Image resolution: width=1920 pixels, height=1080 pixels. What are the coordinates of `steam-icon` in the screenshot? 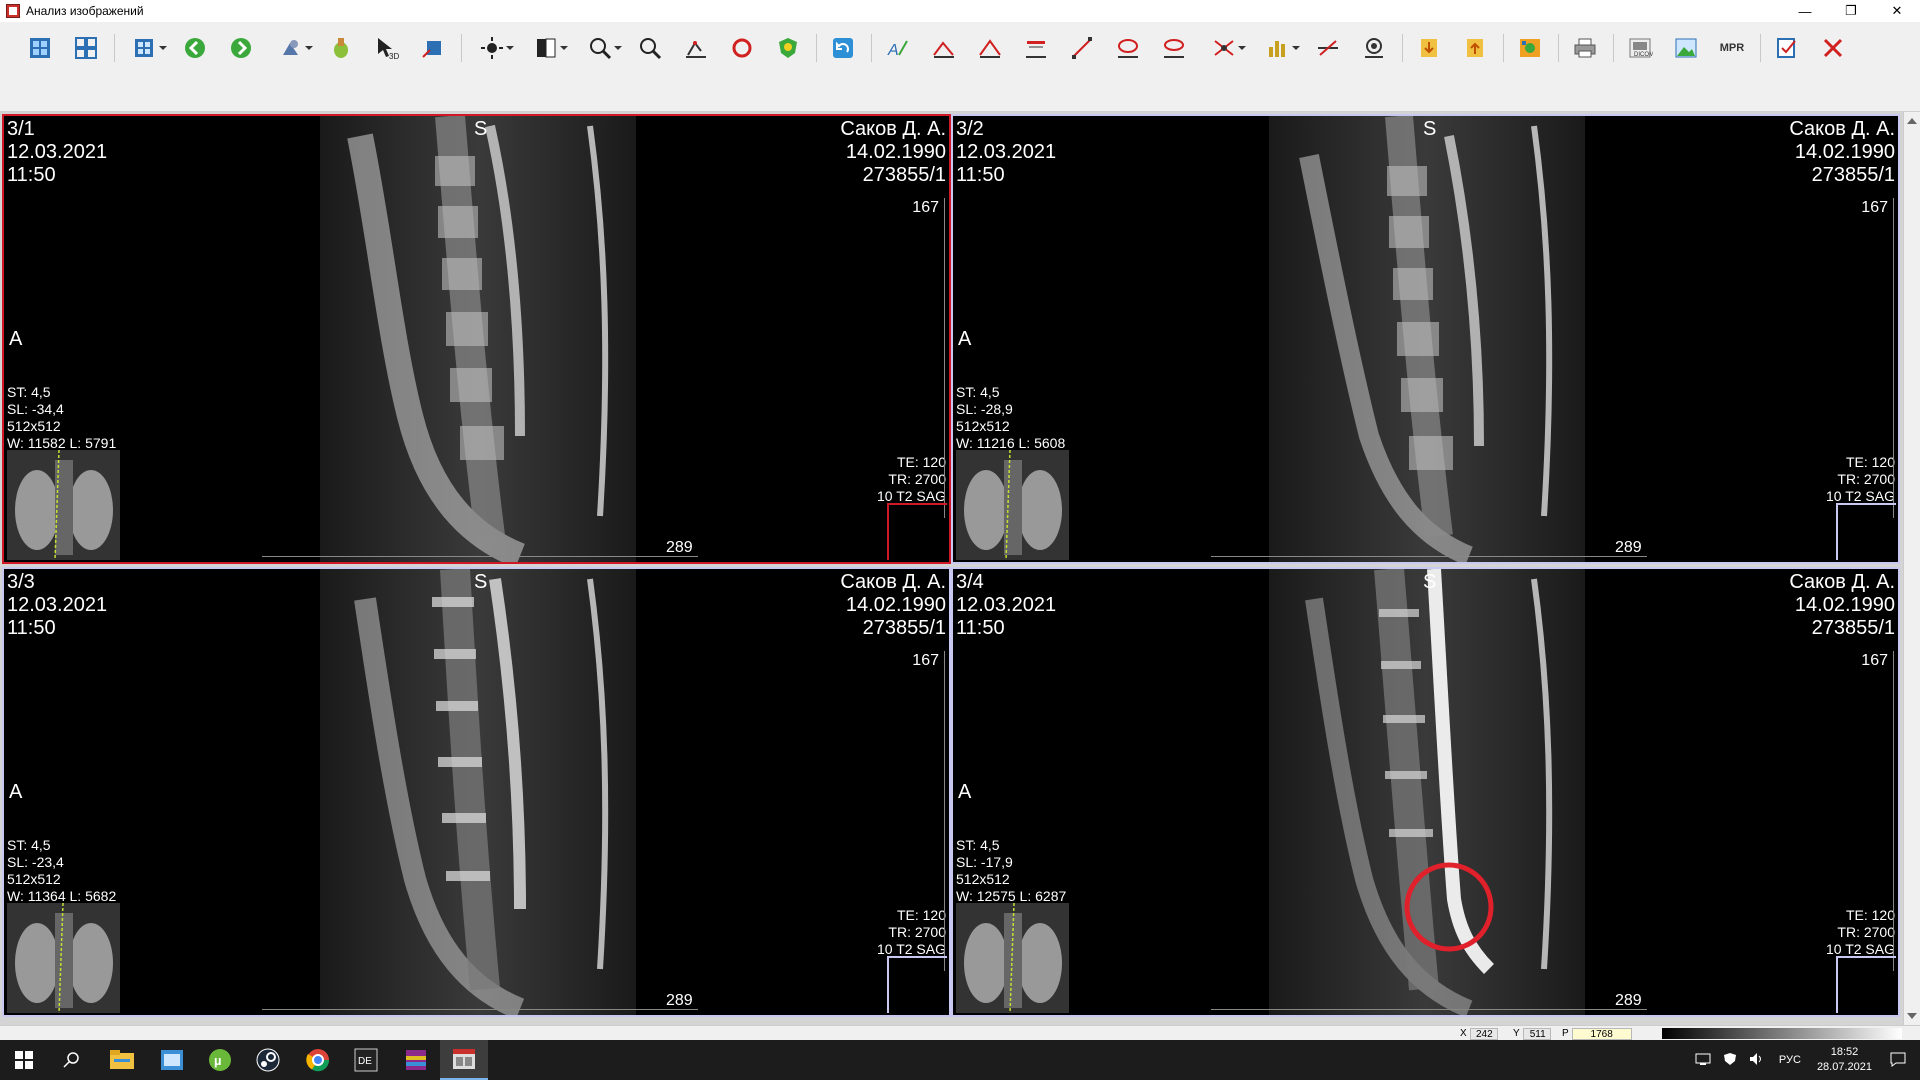 It's located at (268, 1060).